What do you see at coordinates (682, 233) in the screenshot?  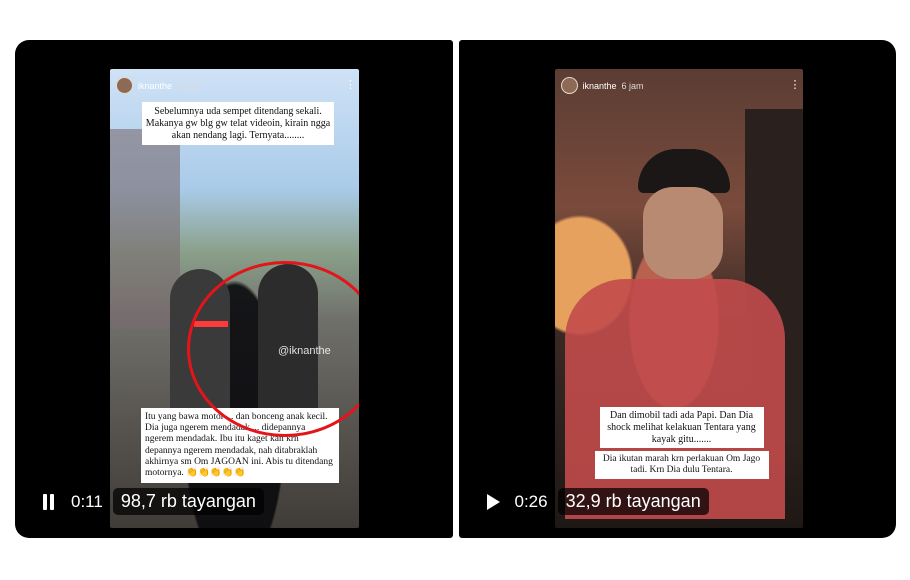 I see `face-shape` at bounding box center [682, 233].